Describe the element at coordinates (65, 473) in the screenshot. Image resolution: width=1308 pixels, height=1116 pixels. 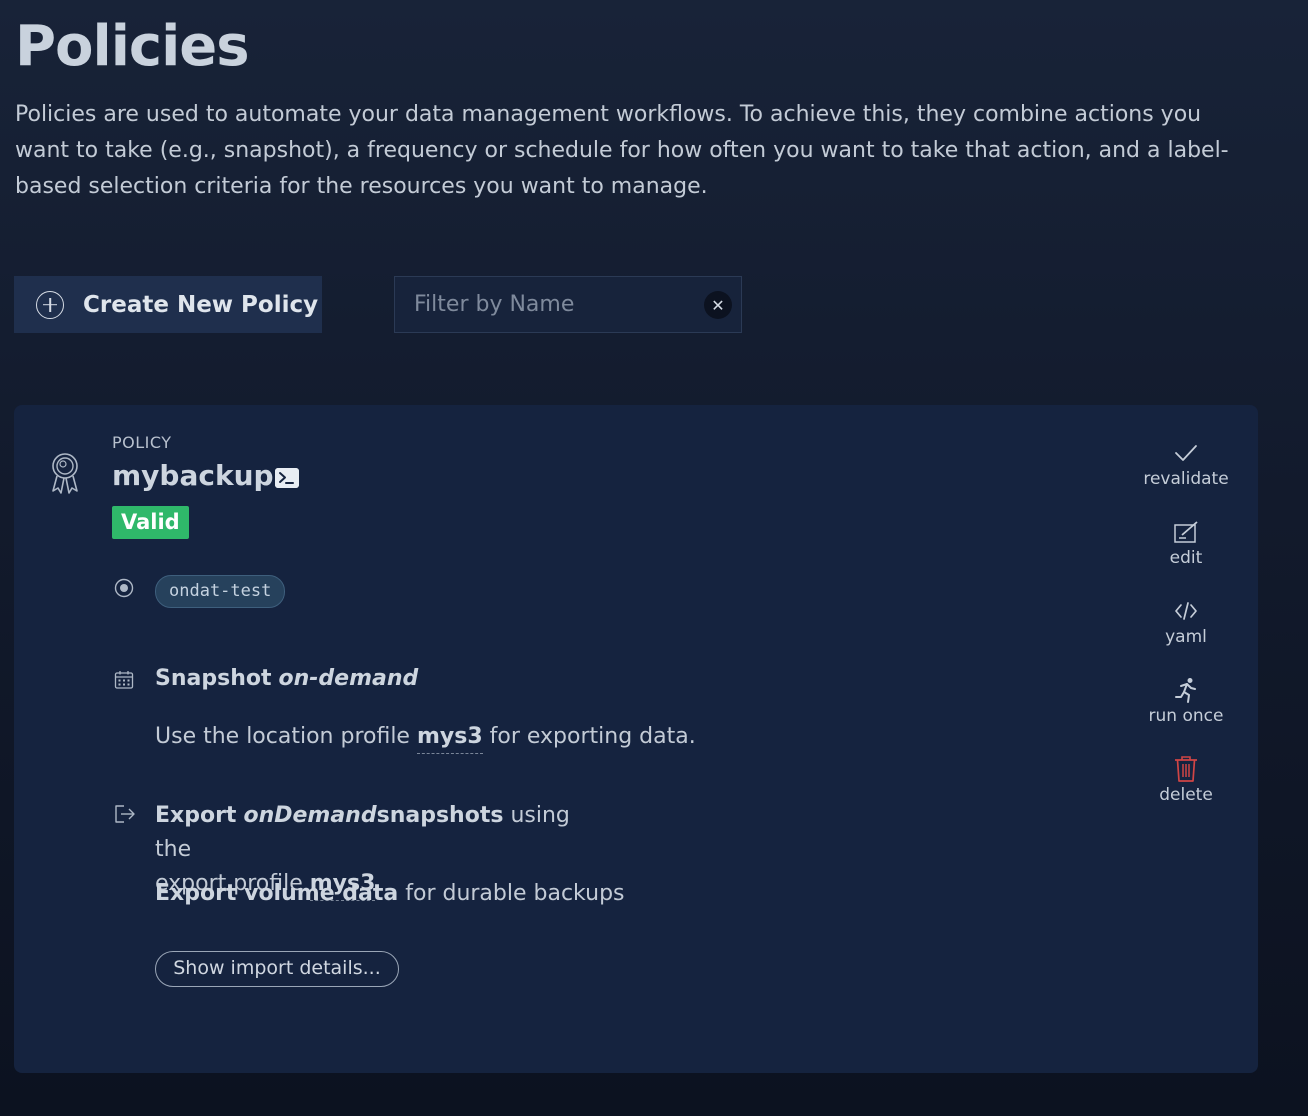
I see `award-ribbon-icon` at that location.